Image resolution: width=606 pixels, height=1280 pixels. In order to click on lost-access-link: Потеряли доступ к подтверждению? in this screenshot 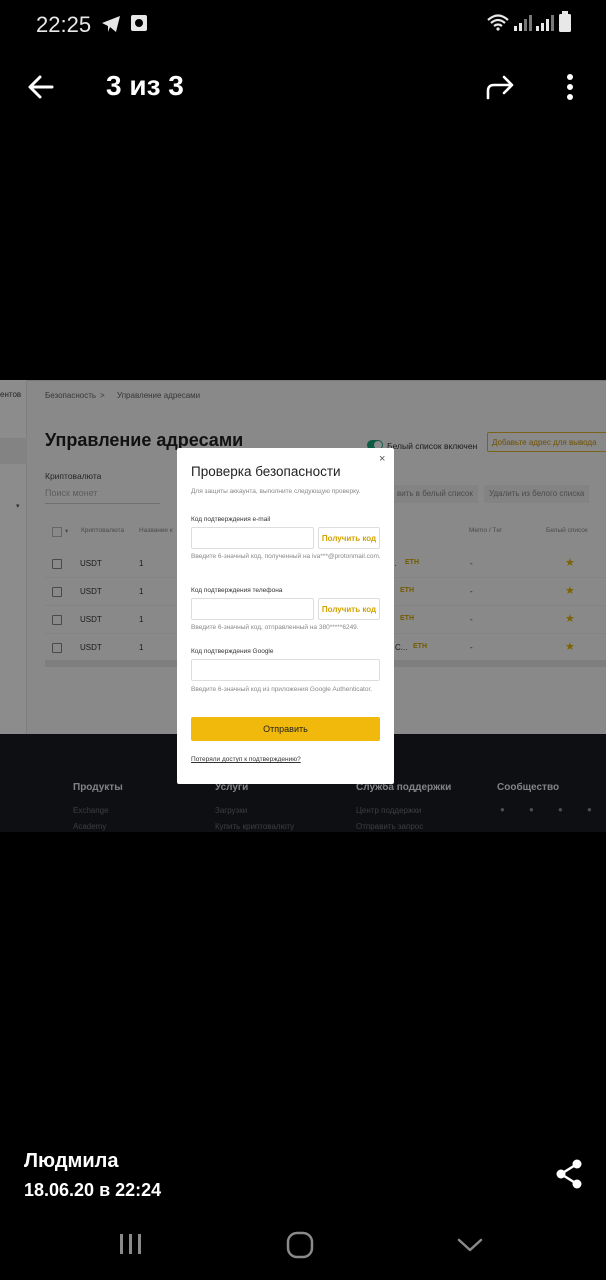, I will do `click(246, 759)`.